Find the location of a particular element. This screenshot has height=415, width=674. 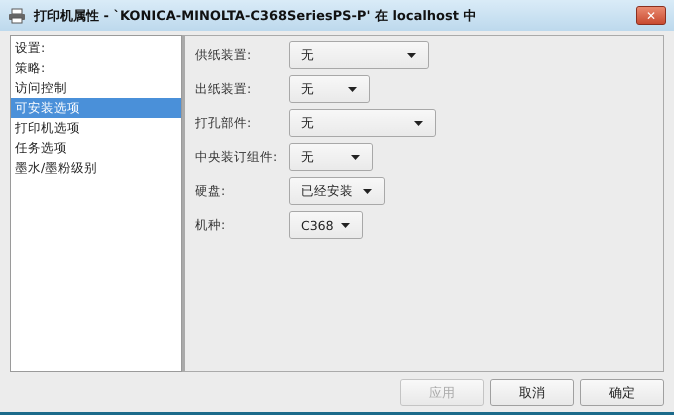

option-label: 出纸装置: is located at coordinates (223, 89).